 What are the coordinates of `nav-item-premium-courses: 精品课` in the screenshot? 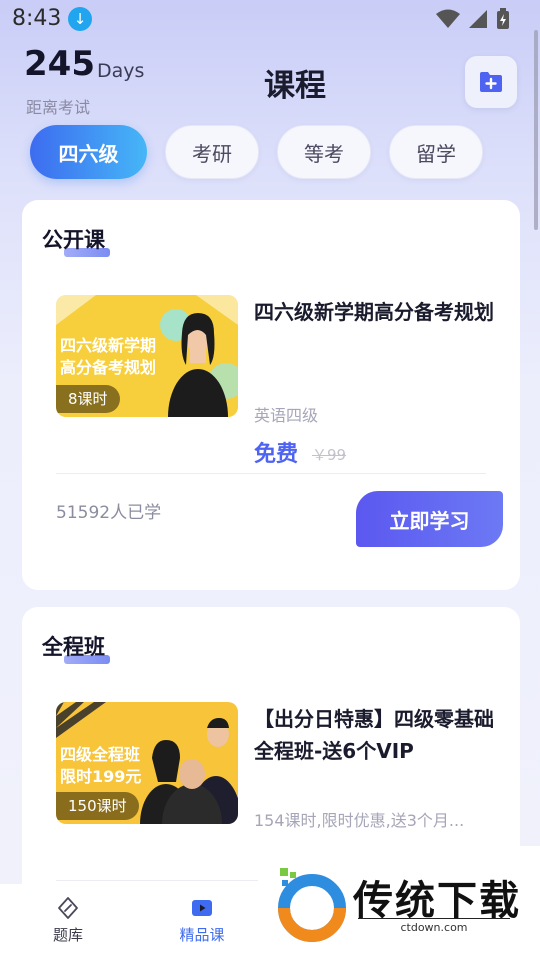 It's located at (202, 920).